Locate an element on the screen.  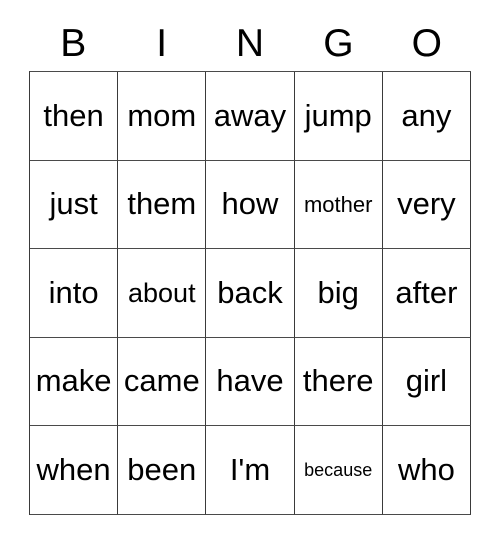
bingo-cell: just is located at coordinates (74, 205).